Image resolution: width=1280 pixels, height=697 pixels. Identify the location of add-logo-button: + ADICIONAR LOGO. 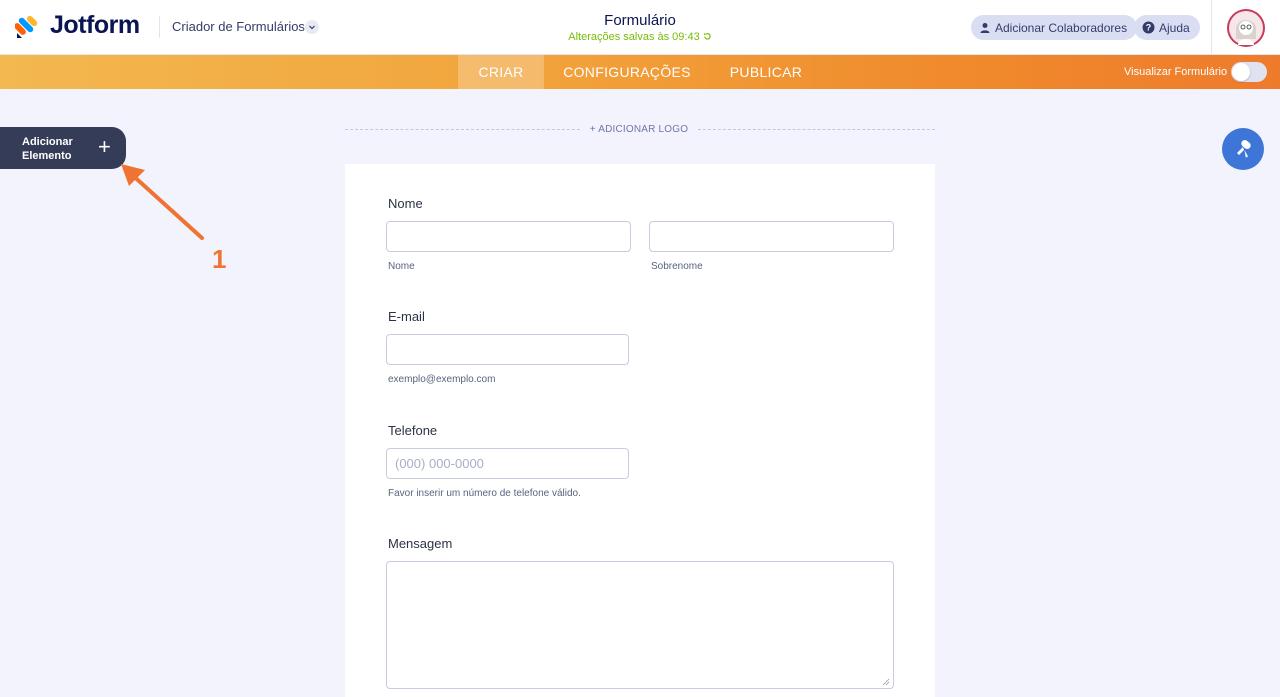
(639, 129).